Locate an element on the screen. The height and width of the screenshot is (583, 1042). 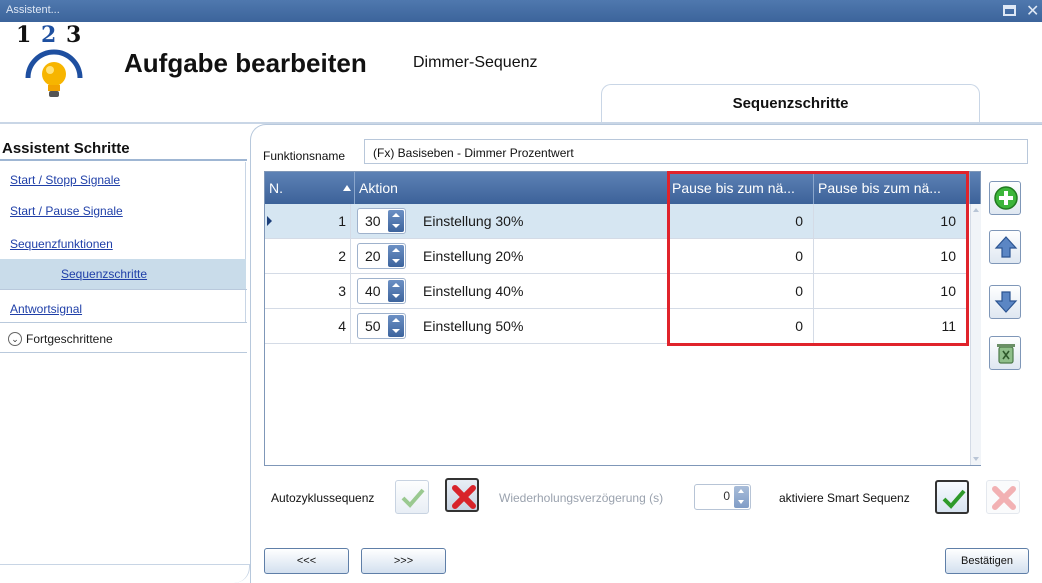
maximize-icon is located at coordinates (1009, 10).